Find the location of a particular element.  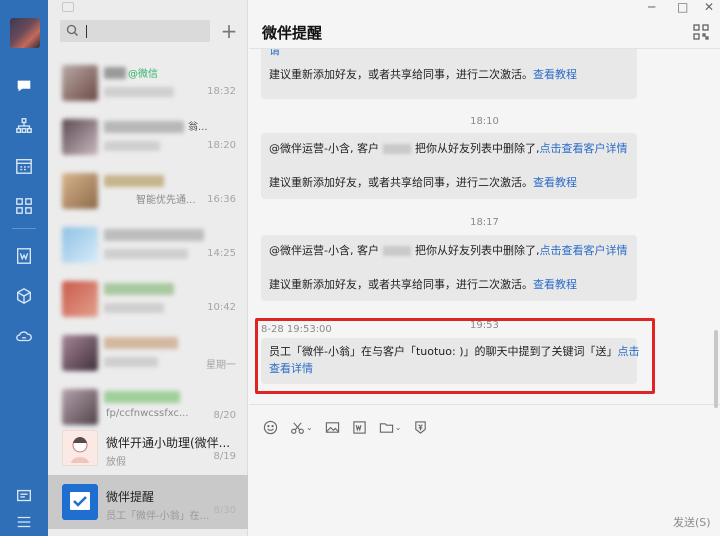

document-icon is located at coordinates (24, 256).